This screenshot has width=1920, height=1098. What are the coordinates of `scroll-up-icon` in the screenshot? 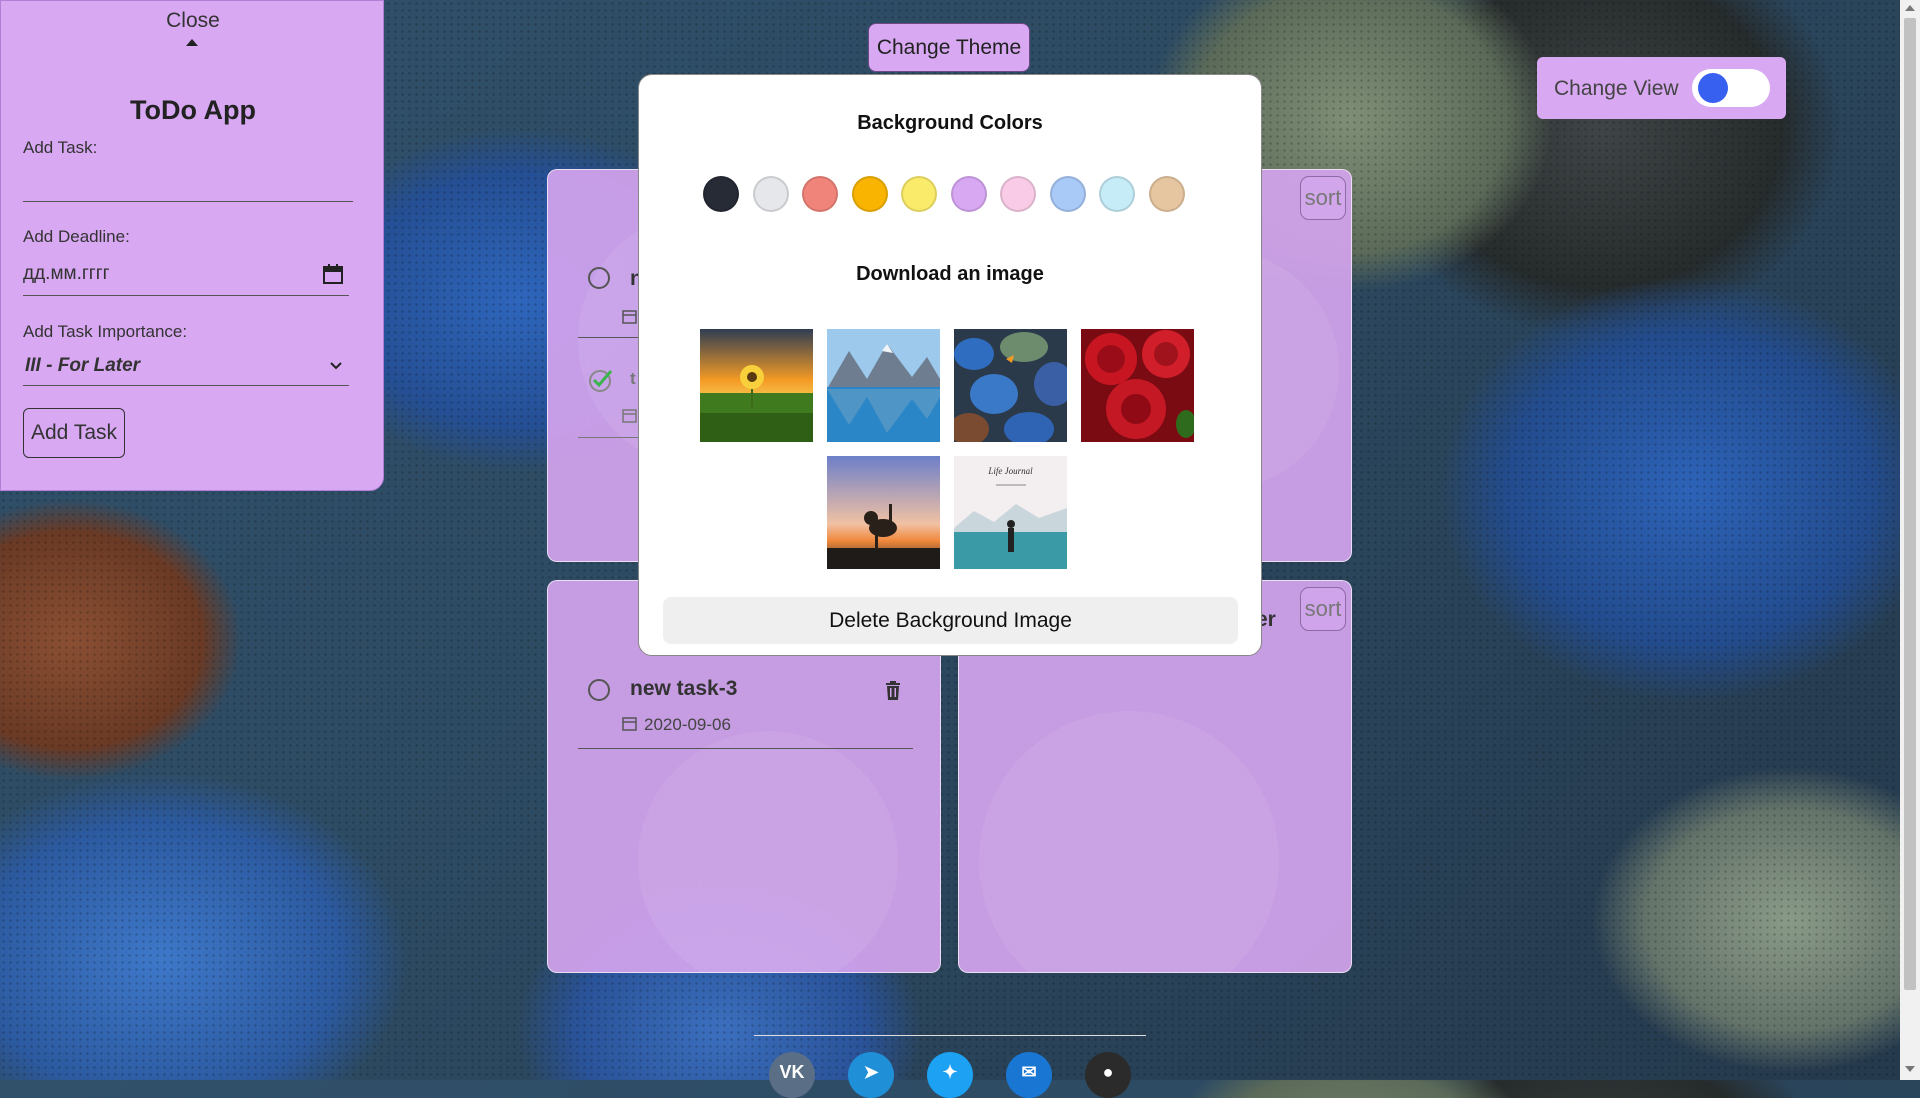 It's located at (1910, 8).